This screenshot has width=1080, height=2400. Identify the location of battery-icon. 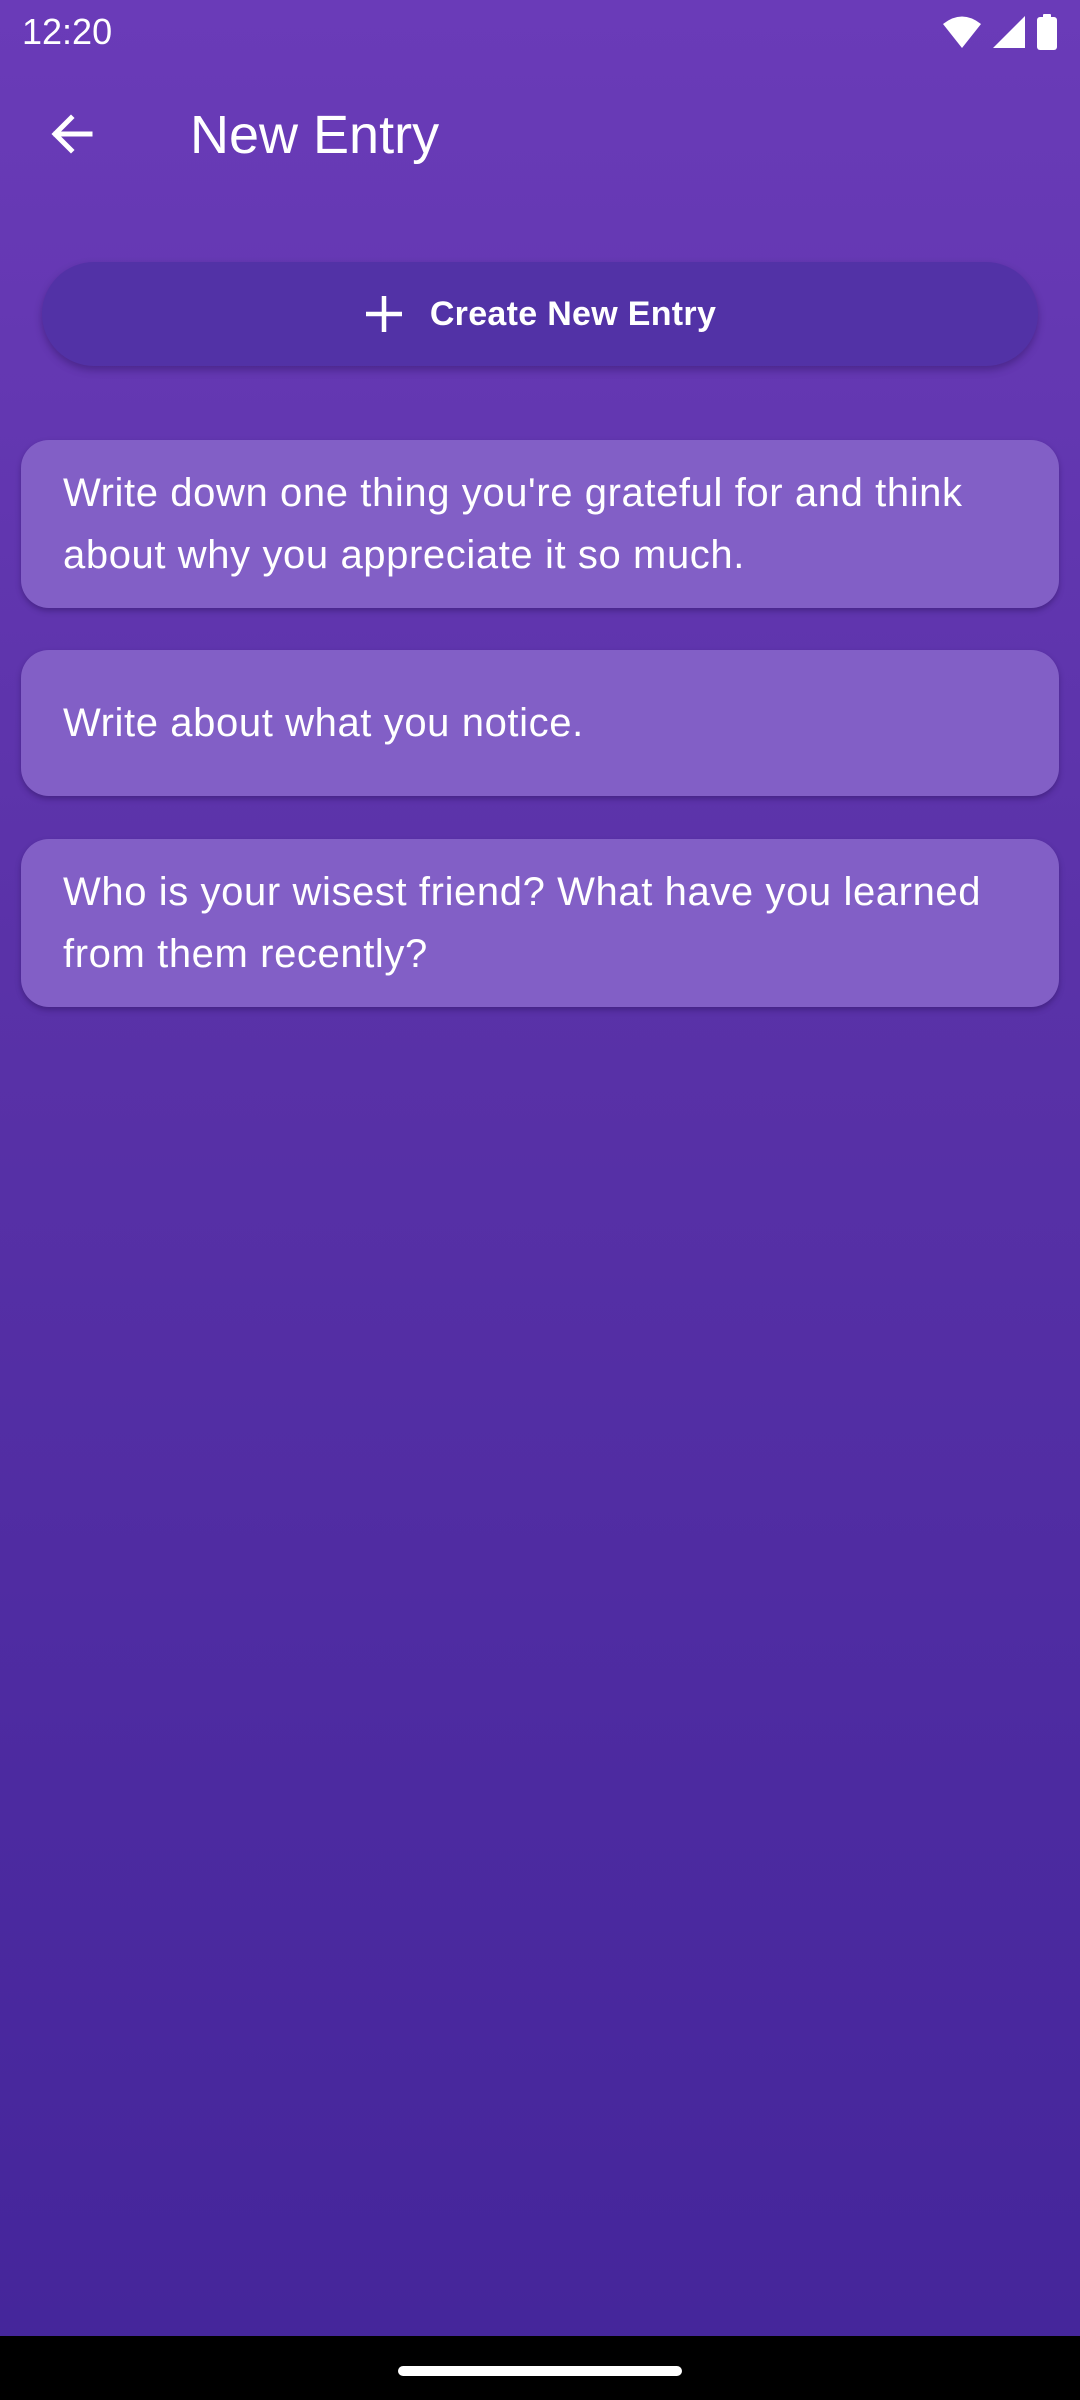
(1047, 32).